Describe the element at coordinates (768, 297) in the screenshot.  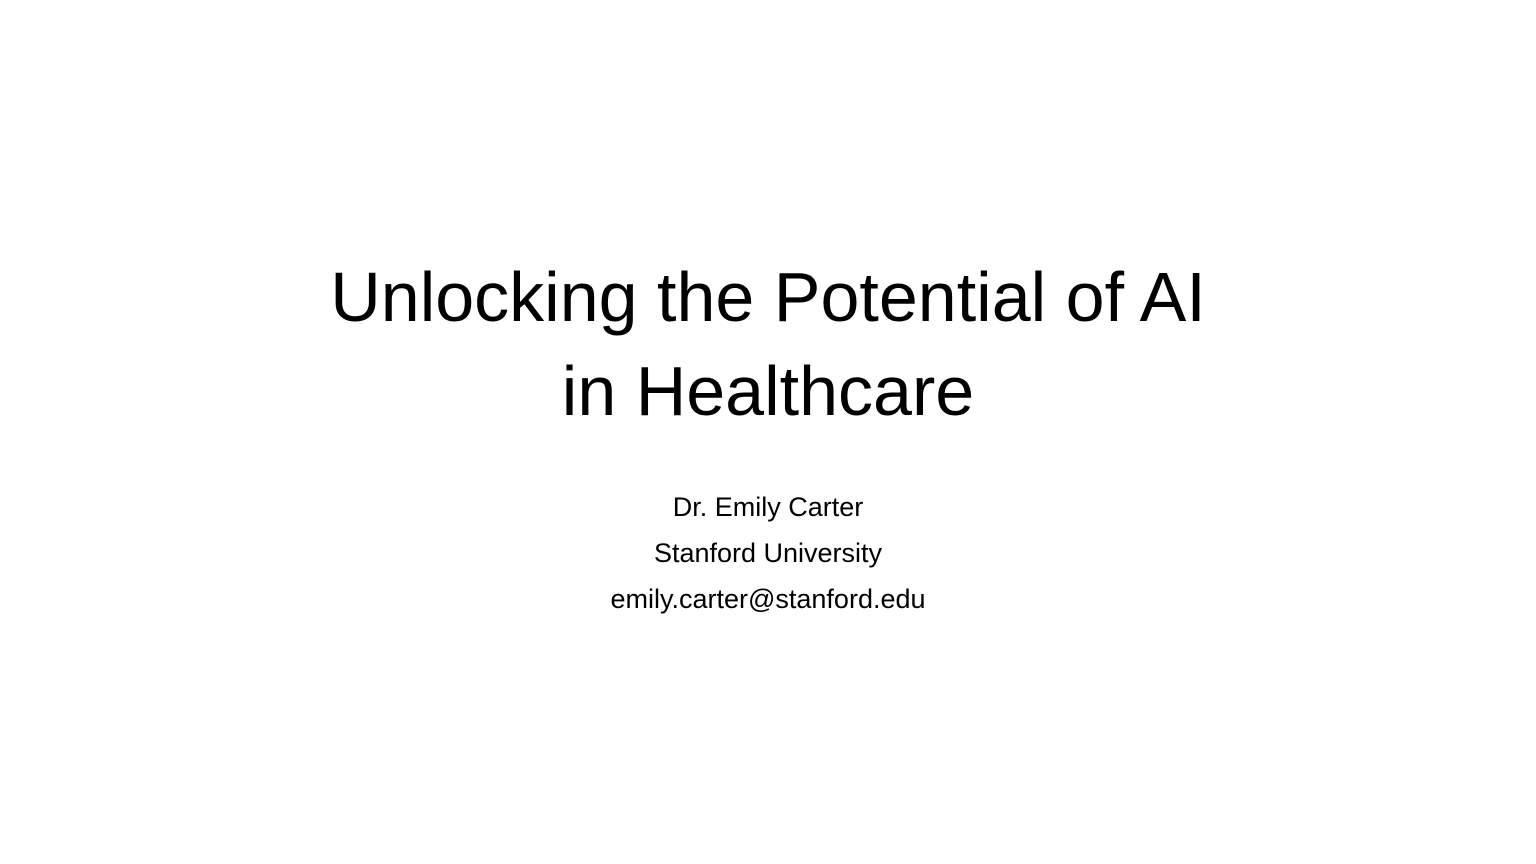
I see `title-line-1: Unlocking the Potential of AI` at that location.